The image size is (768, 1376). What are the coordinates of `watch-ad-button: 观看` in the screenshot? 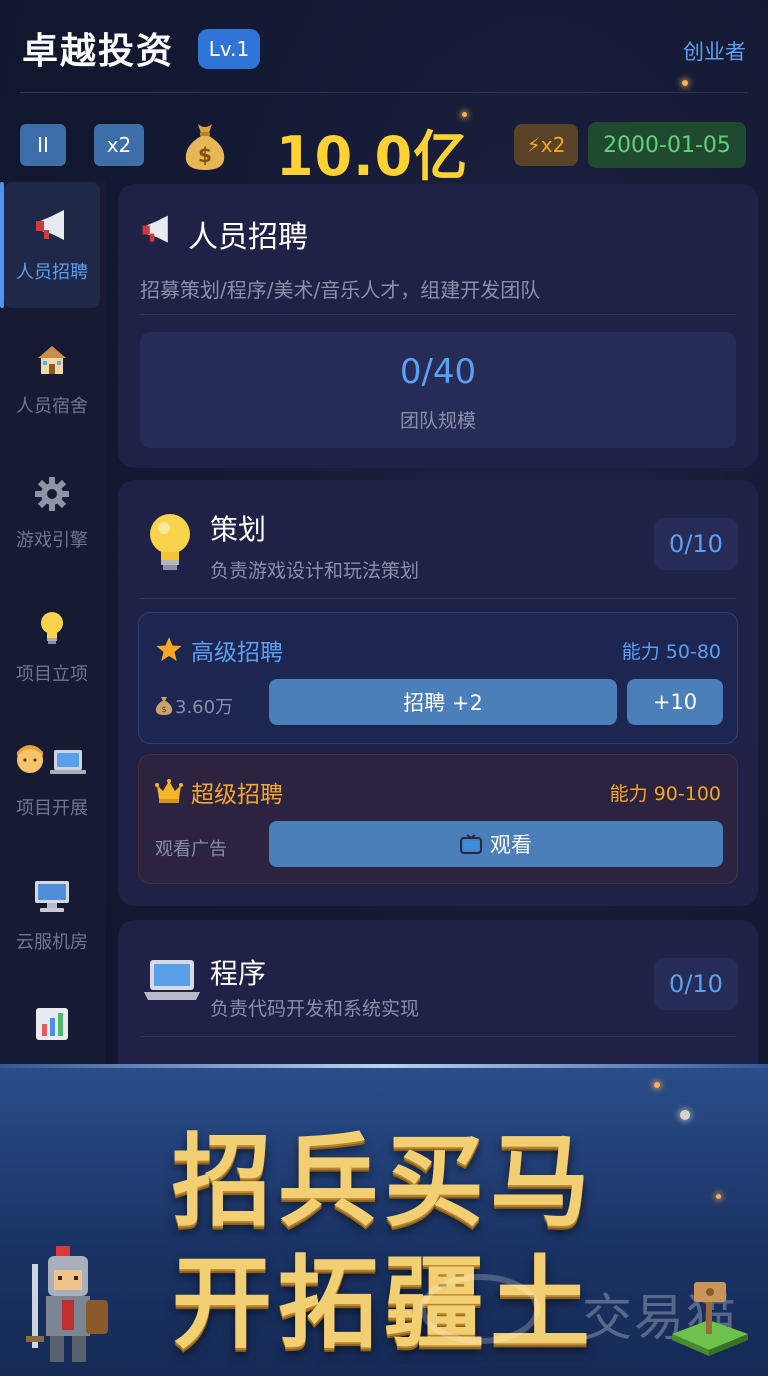 It's located at (496, 844).